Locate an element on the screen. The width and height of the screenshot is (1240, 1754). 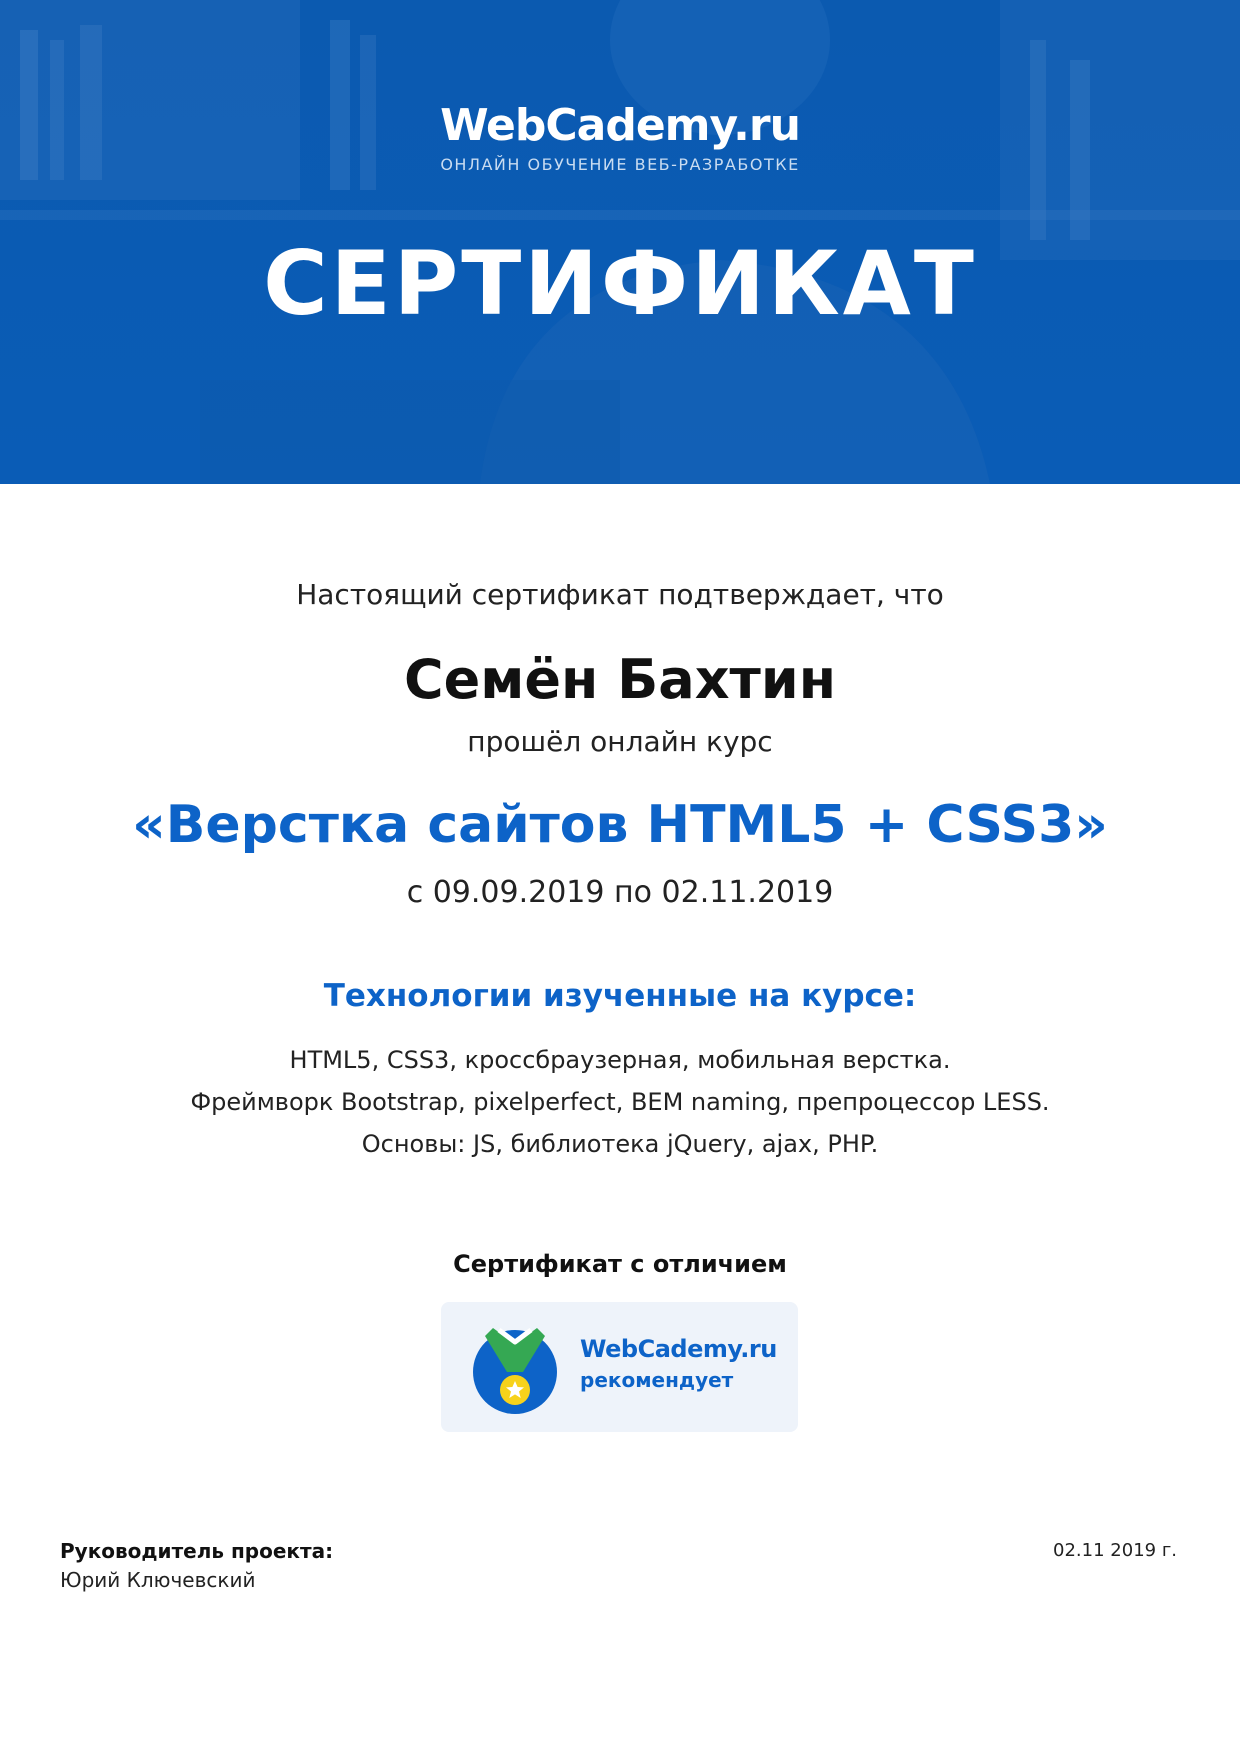
issue-date: 02.11 2019 г. is located at coordinates (1115, 1550).